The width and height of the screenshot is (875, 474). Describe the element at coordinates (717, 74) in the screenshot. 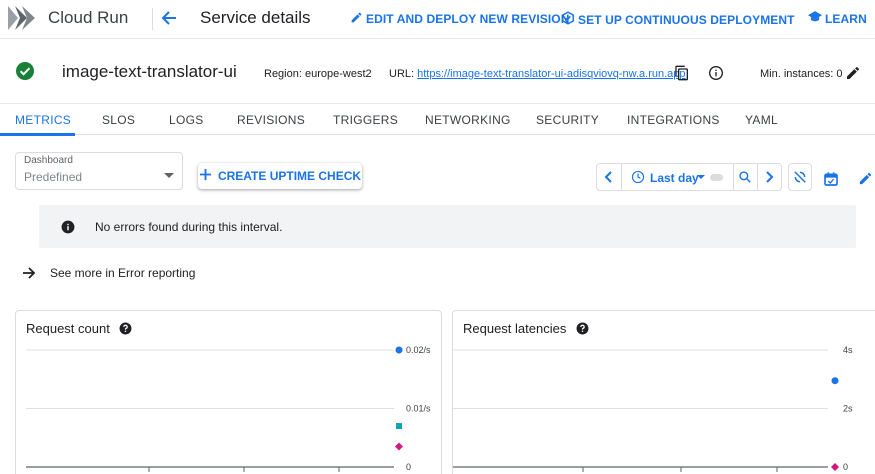

I see `info-icon` at that location.